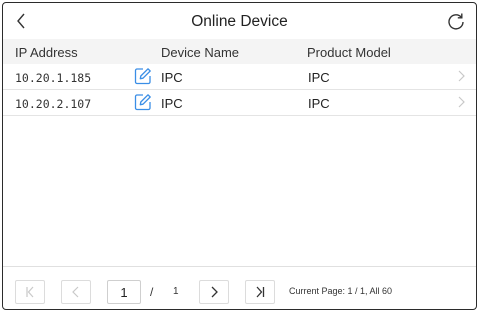 The width and height of the screenshot is (479, 312). I want to click on chevron-left-icon, so click(21, 21).